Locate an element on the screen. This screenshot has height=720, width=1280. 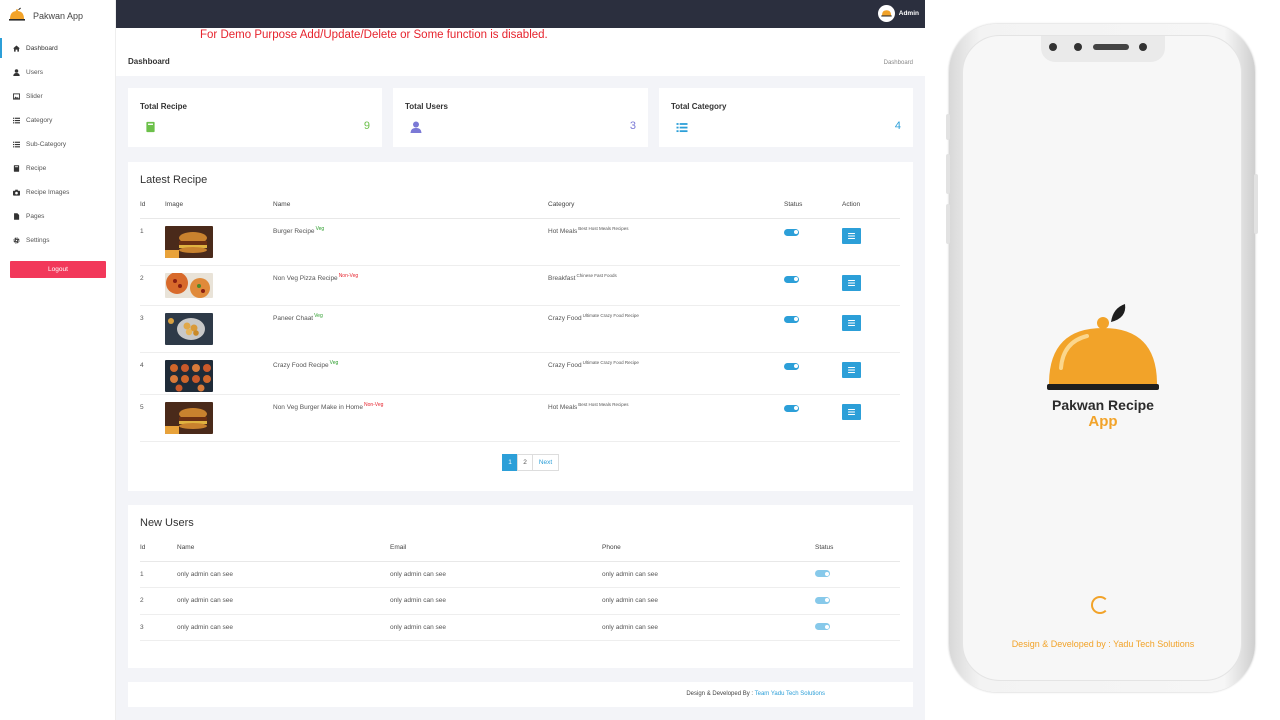
column-header: Status is located at coordinates (857, 548).